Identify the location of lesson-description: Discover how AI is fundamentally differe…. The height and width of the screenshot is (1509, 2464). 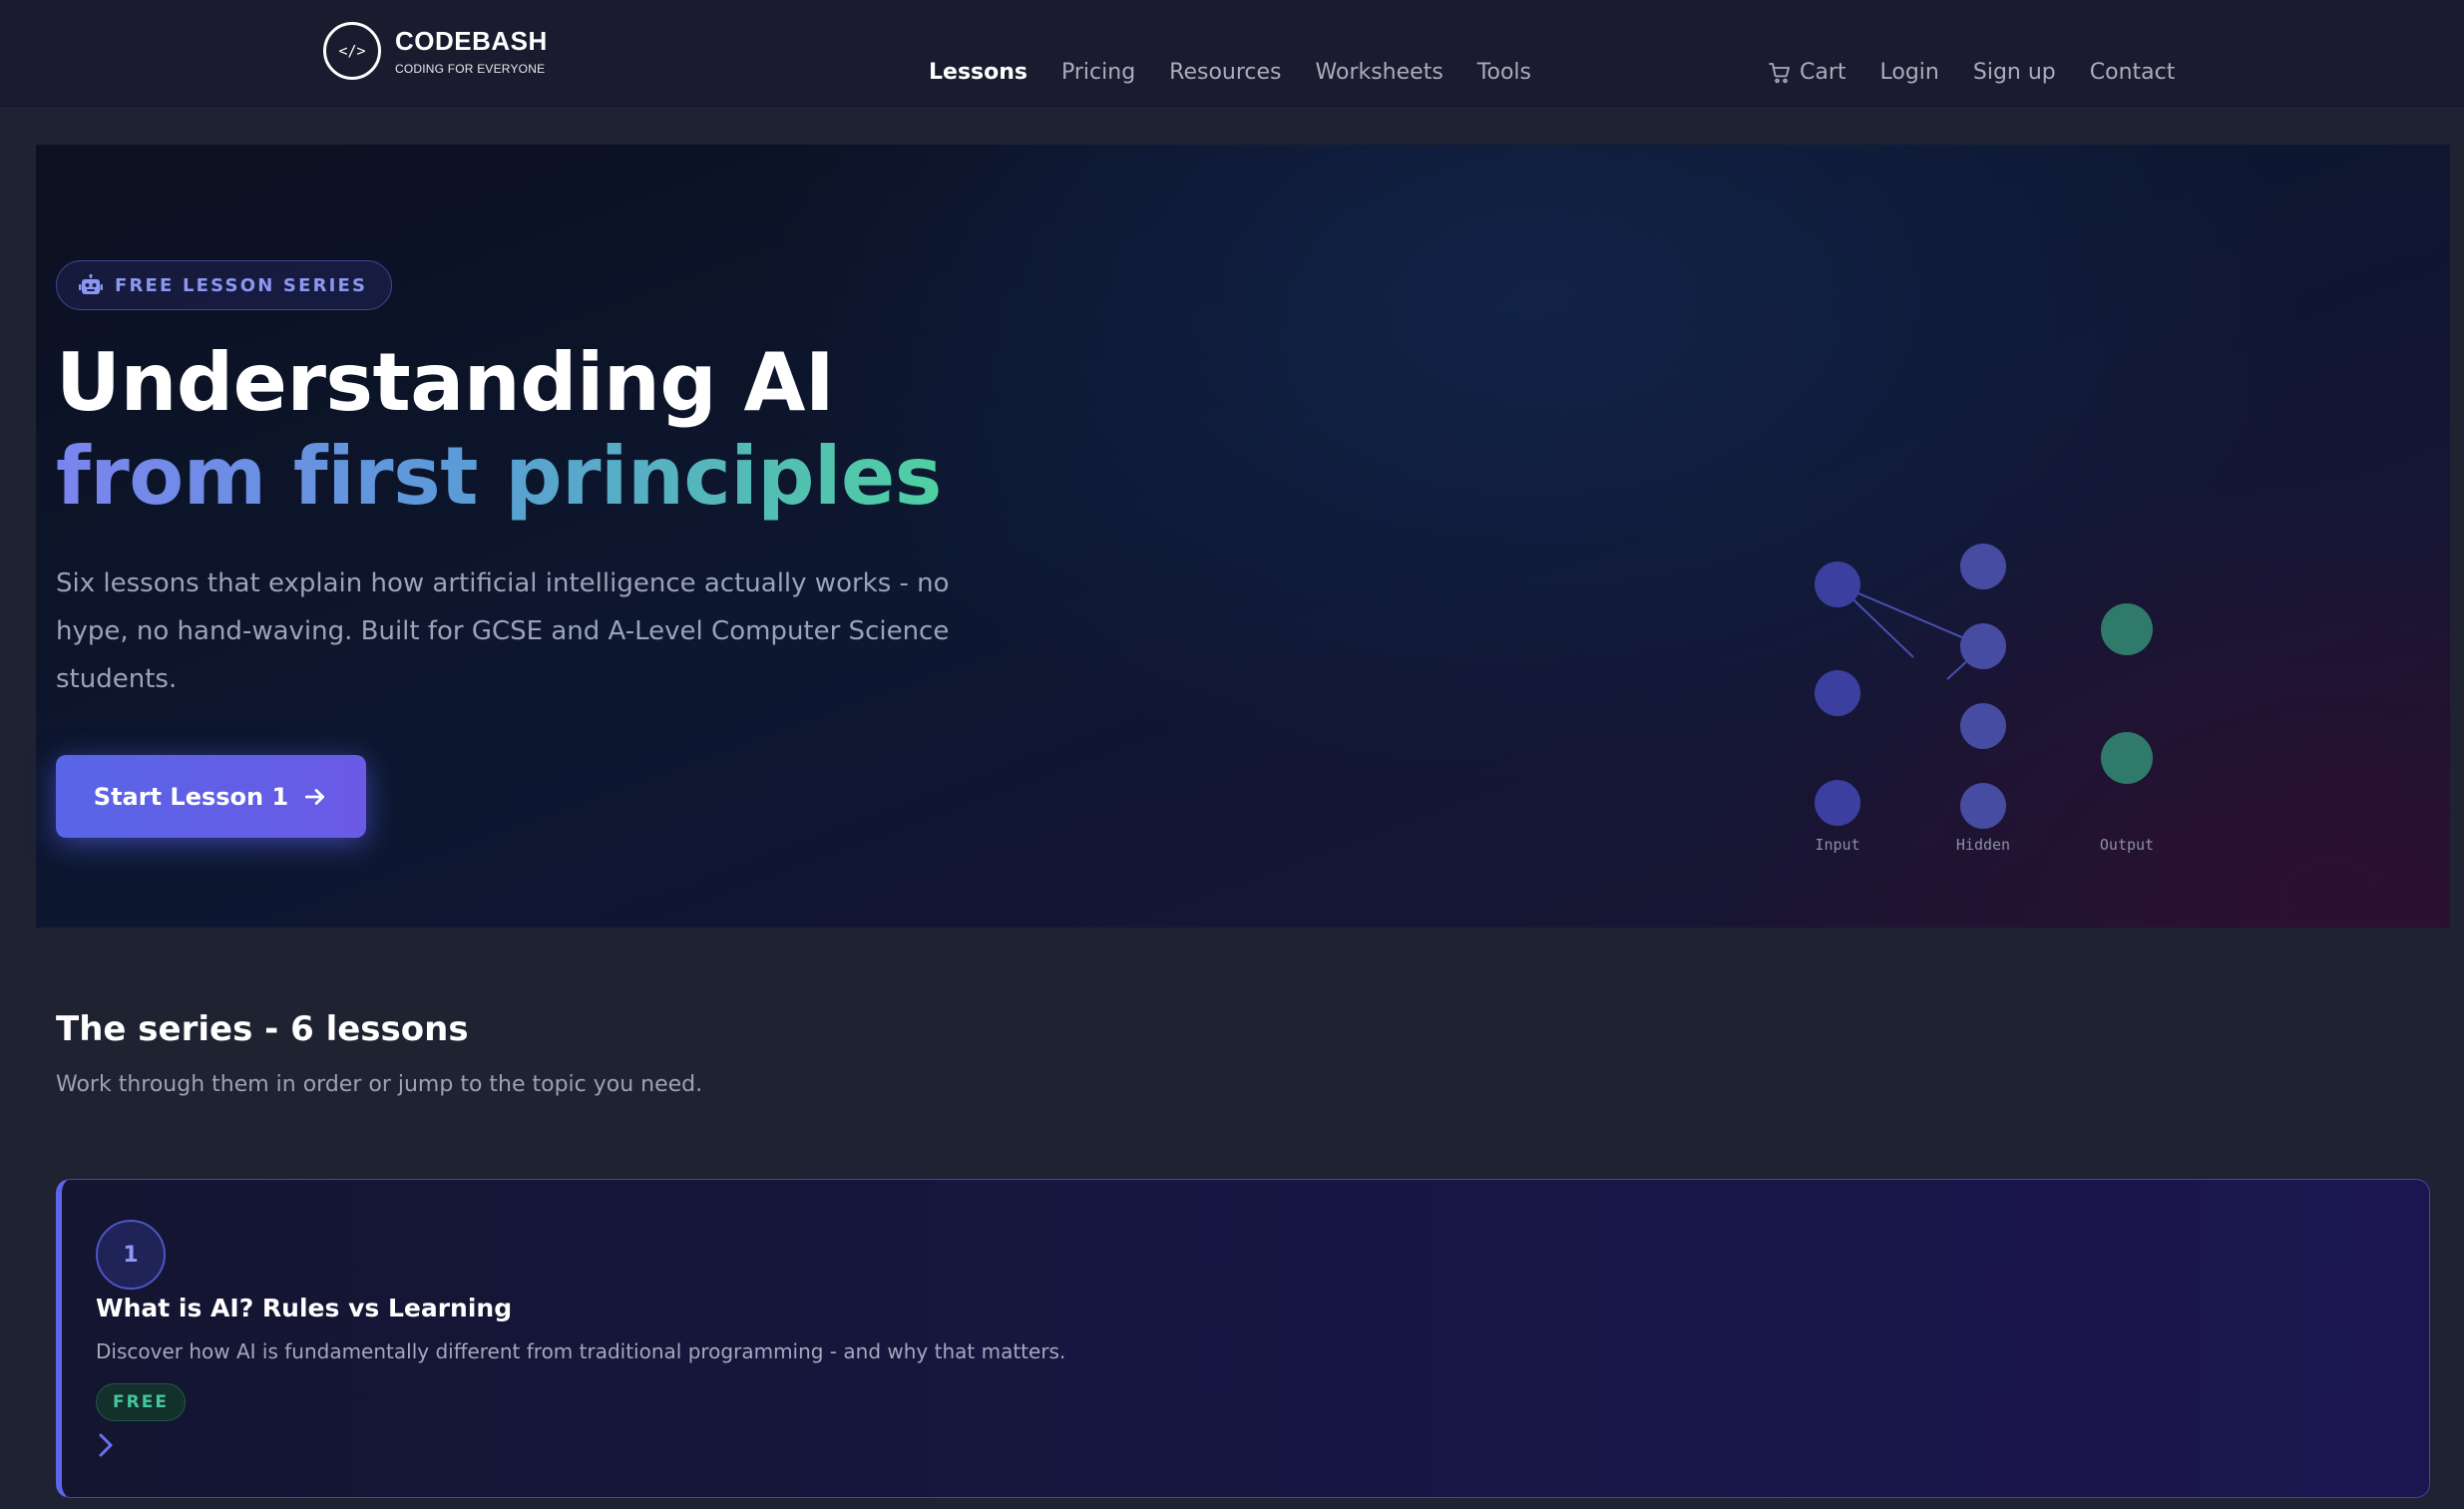
(581, 1351).